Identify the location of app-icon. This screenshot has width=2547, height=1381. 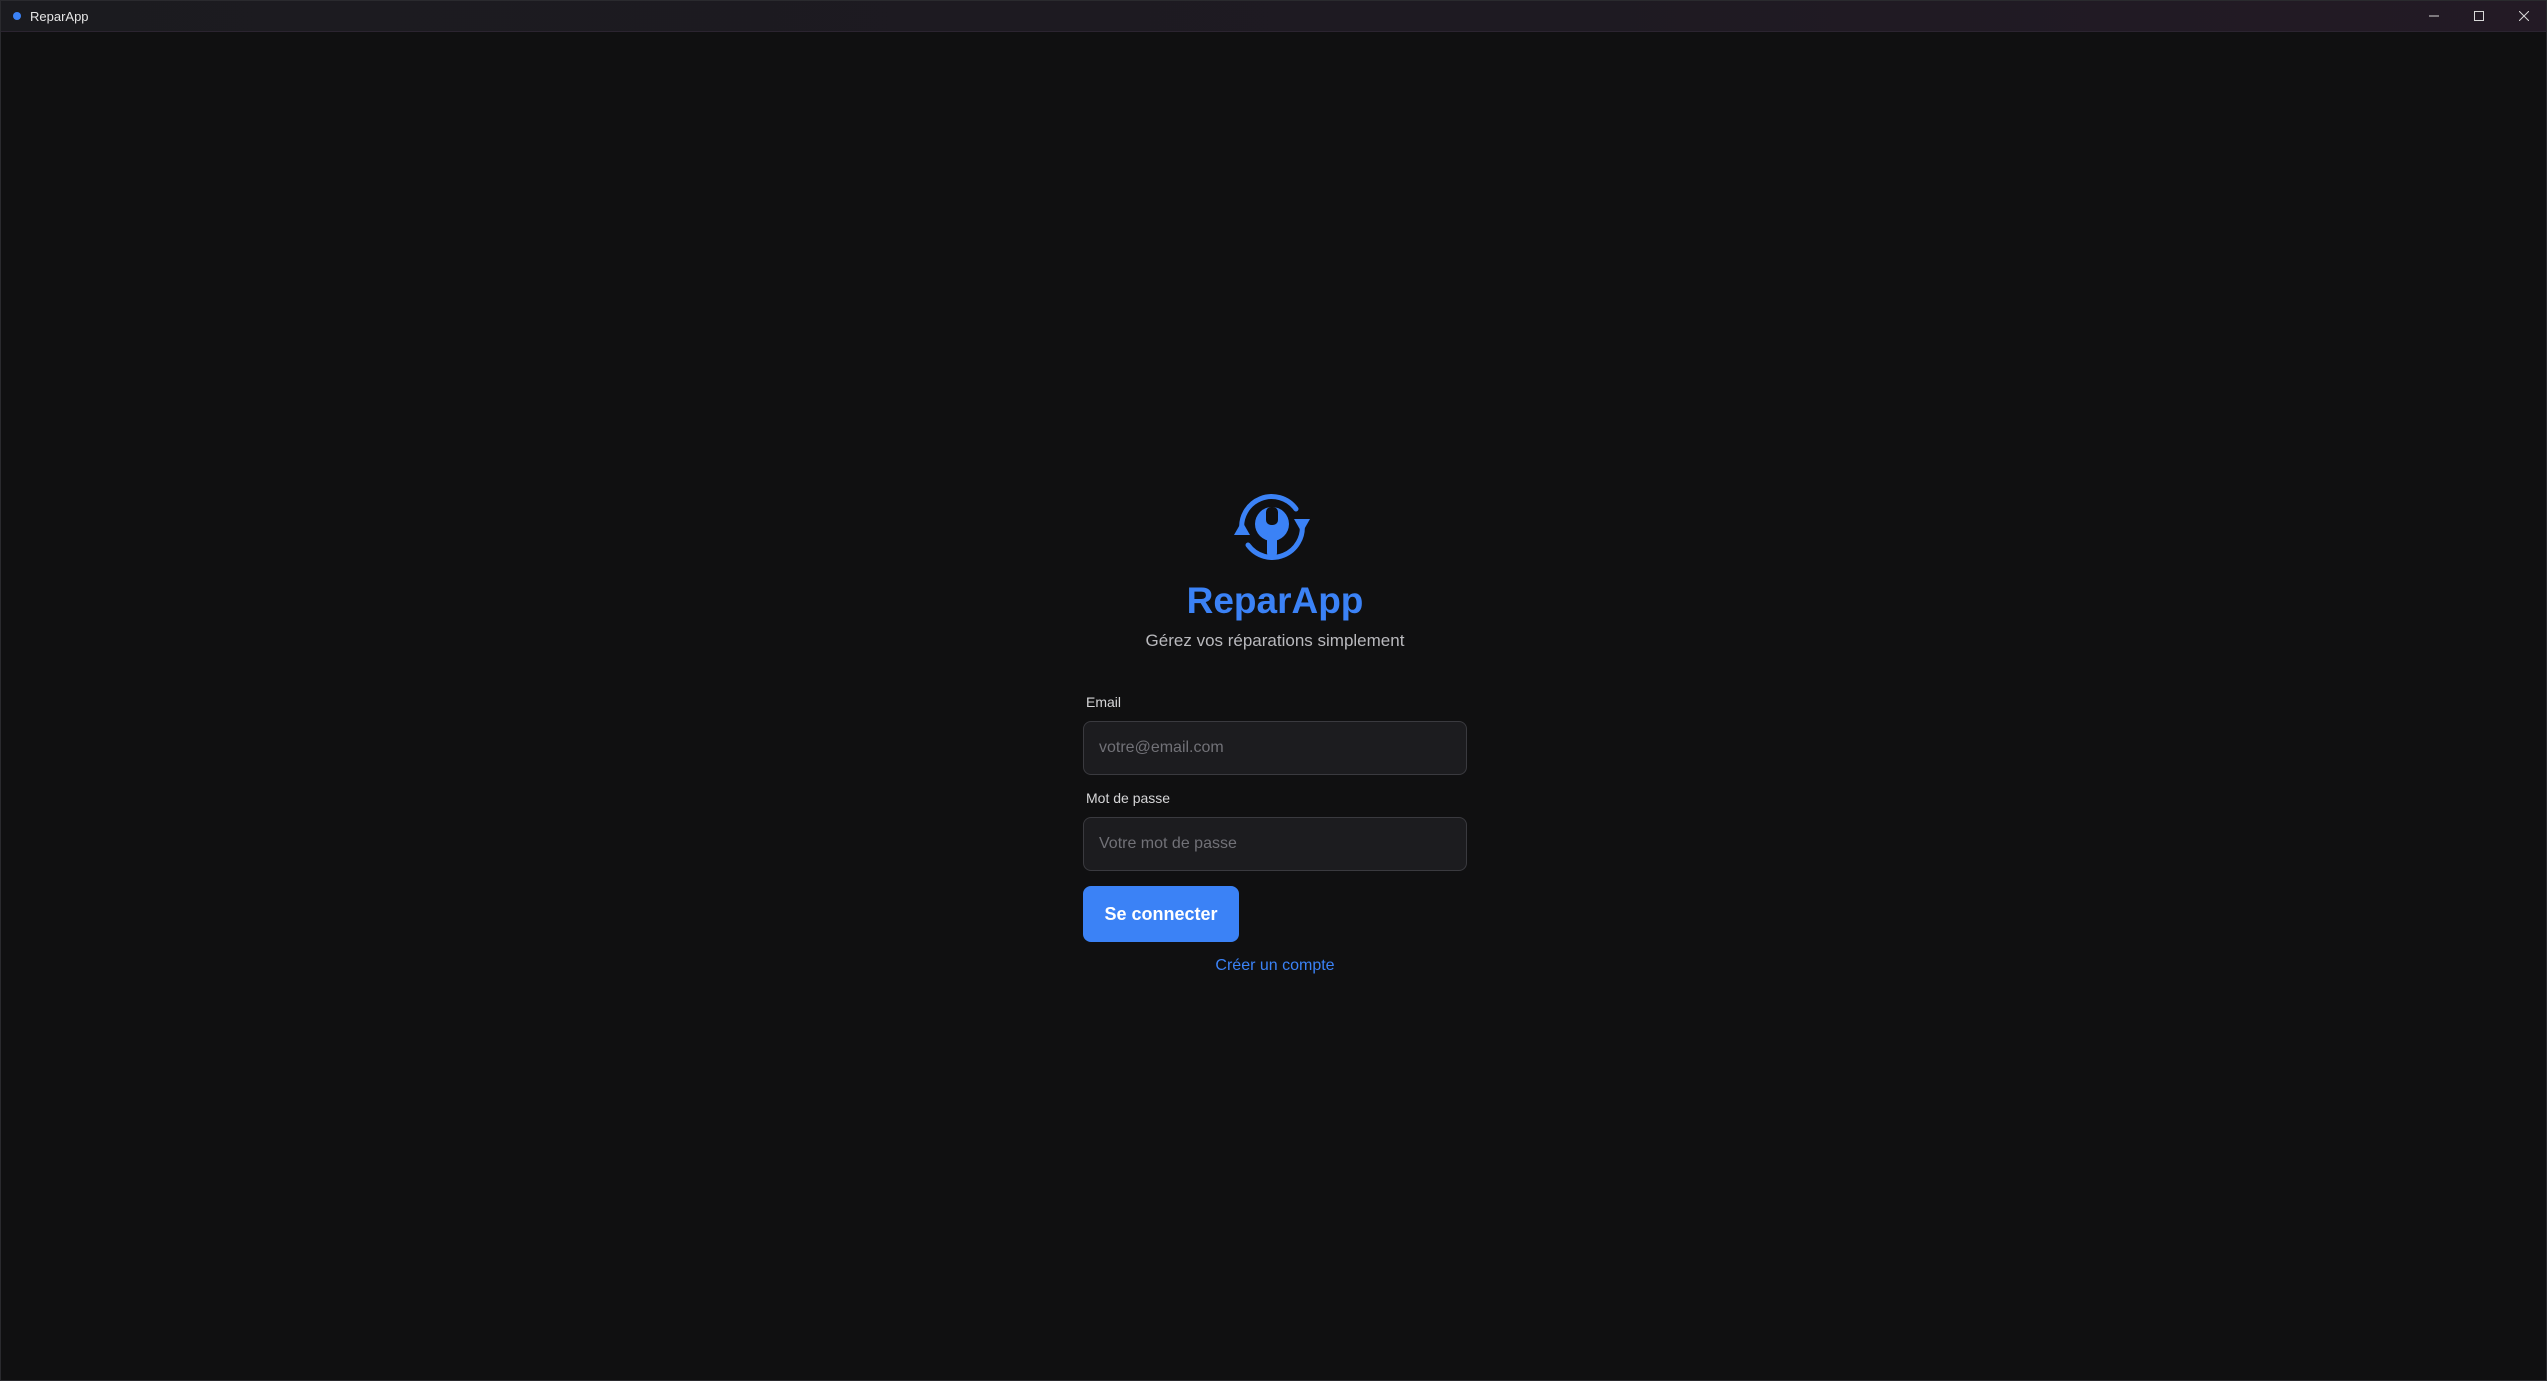
(17, 16).